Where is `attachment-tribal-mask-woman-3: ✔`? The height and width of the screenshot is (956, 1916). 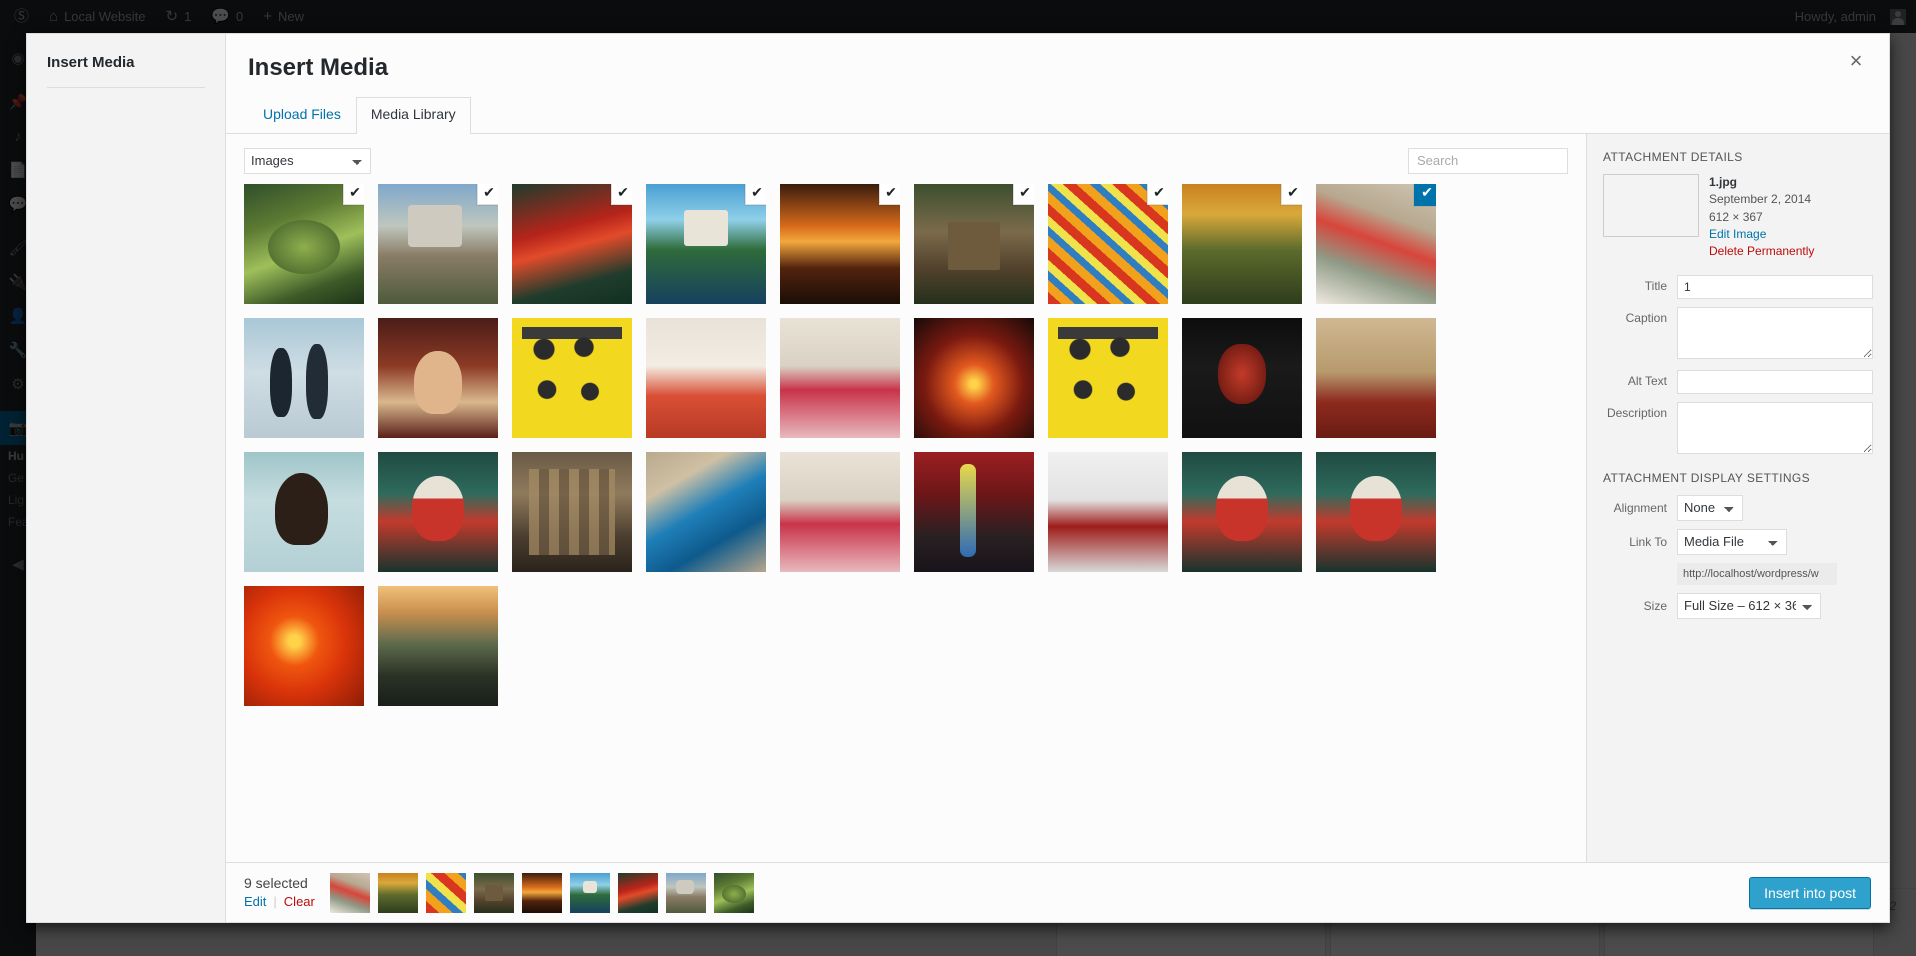
attachment-tribal-mask-woman-3: ✔ is located at coordinates (1376, 511).